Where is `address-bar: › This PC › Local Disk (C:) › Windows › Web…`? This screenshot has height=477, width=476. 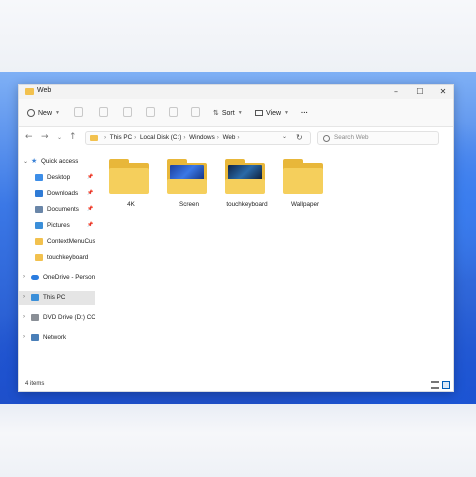
address-bar: › This PC › Local Disk (C:) › Windows › Web… is located at coordinates (198, 138).